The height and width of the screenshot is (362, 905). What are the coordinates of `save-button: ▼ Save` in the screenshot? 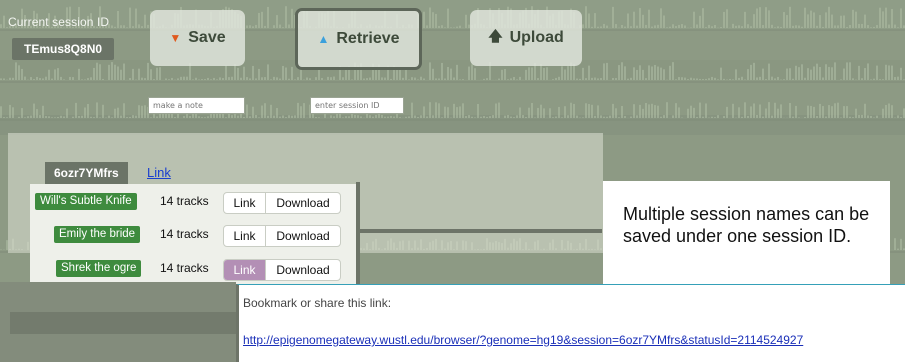 It's located at (197, 38).